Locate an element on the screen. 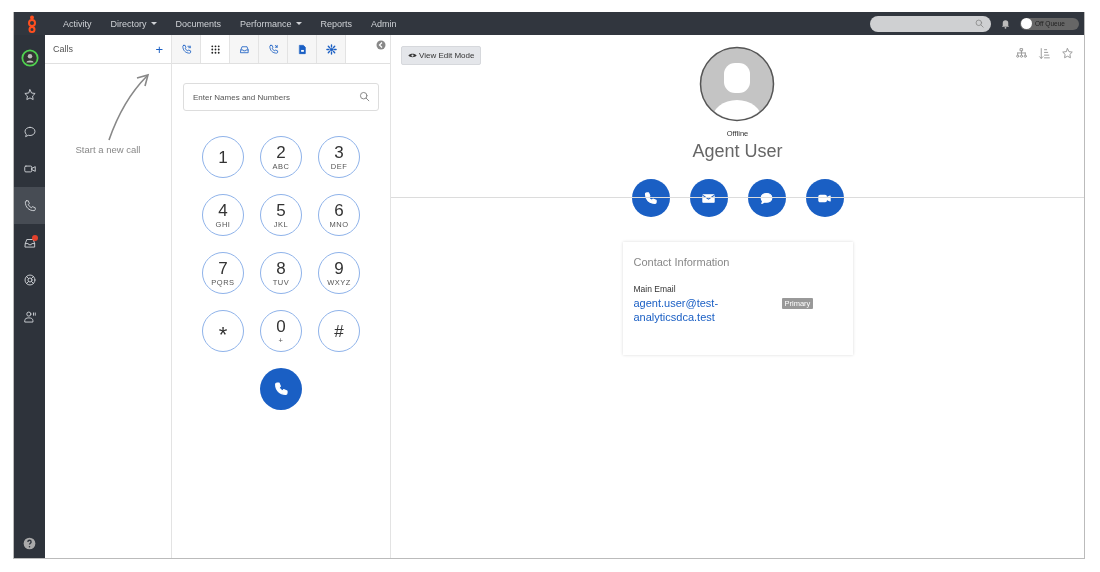  email-button is located at coordinates (708, 198).